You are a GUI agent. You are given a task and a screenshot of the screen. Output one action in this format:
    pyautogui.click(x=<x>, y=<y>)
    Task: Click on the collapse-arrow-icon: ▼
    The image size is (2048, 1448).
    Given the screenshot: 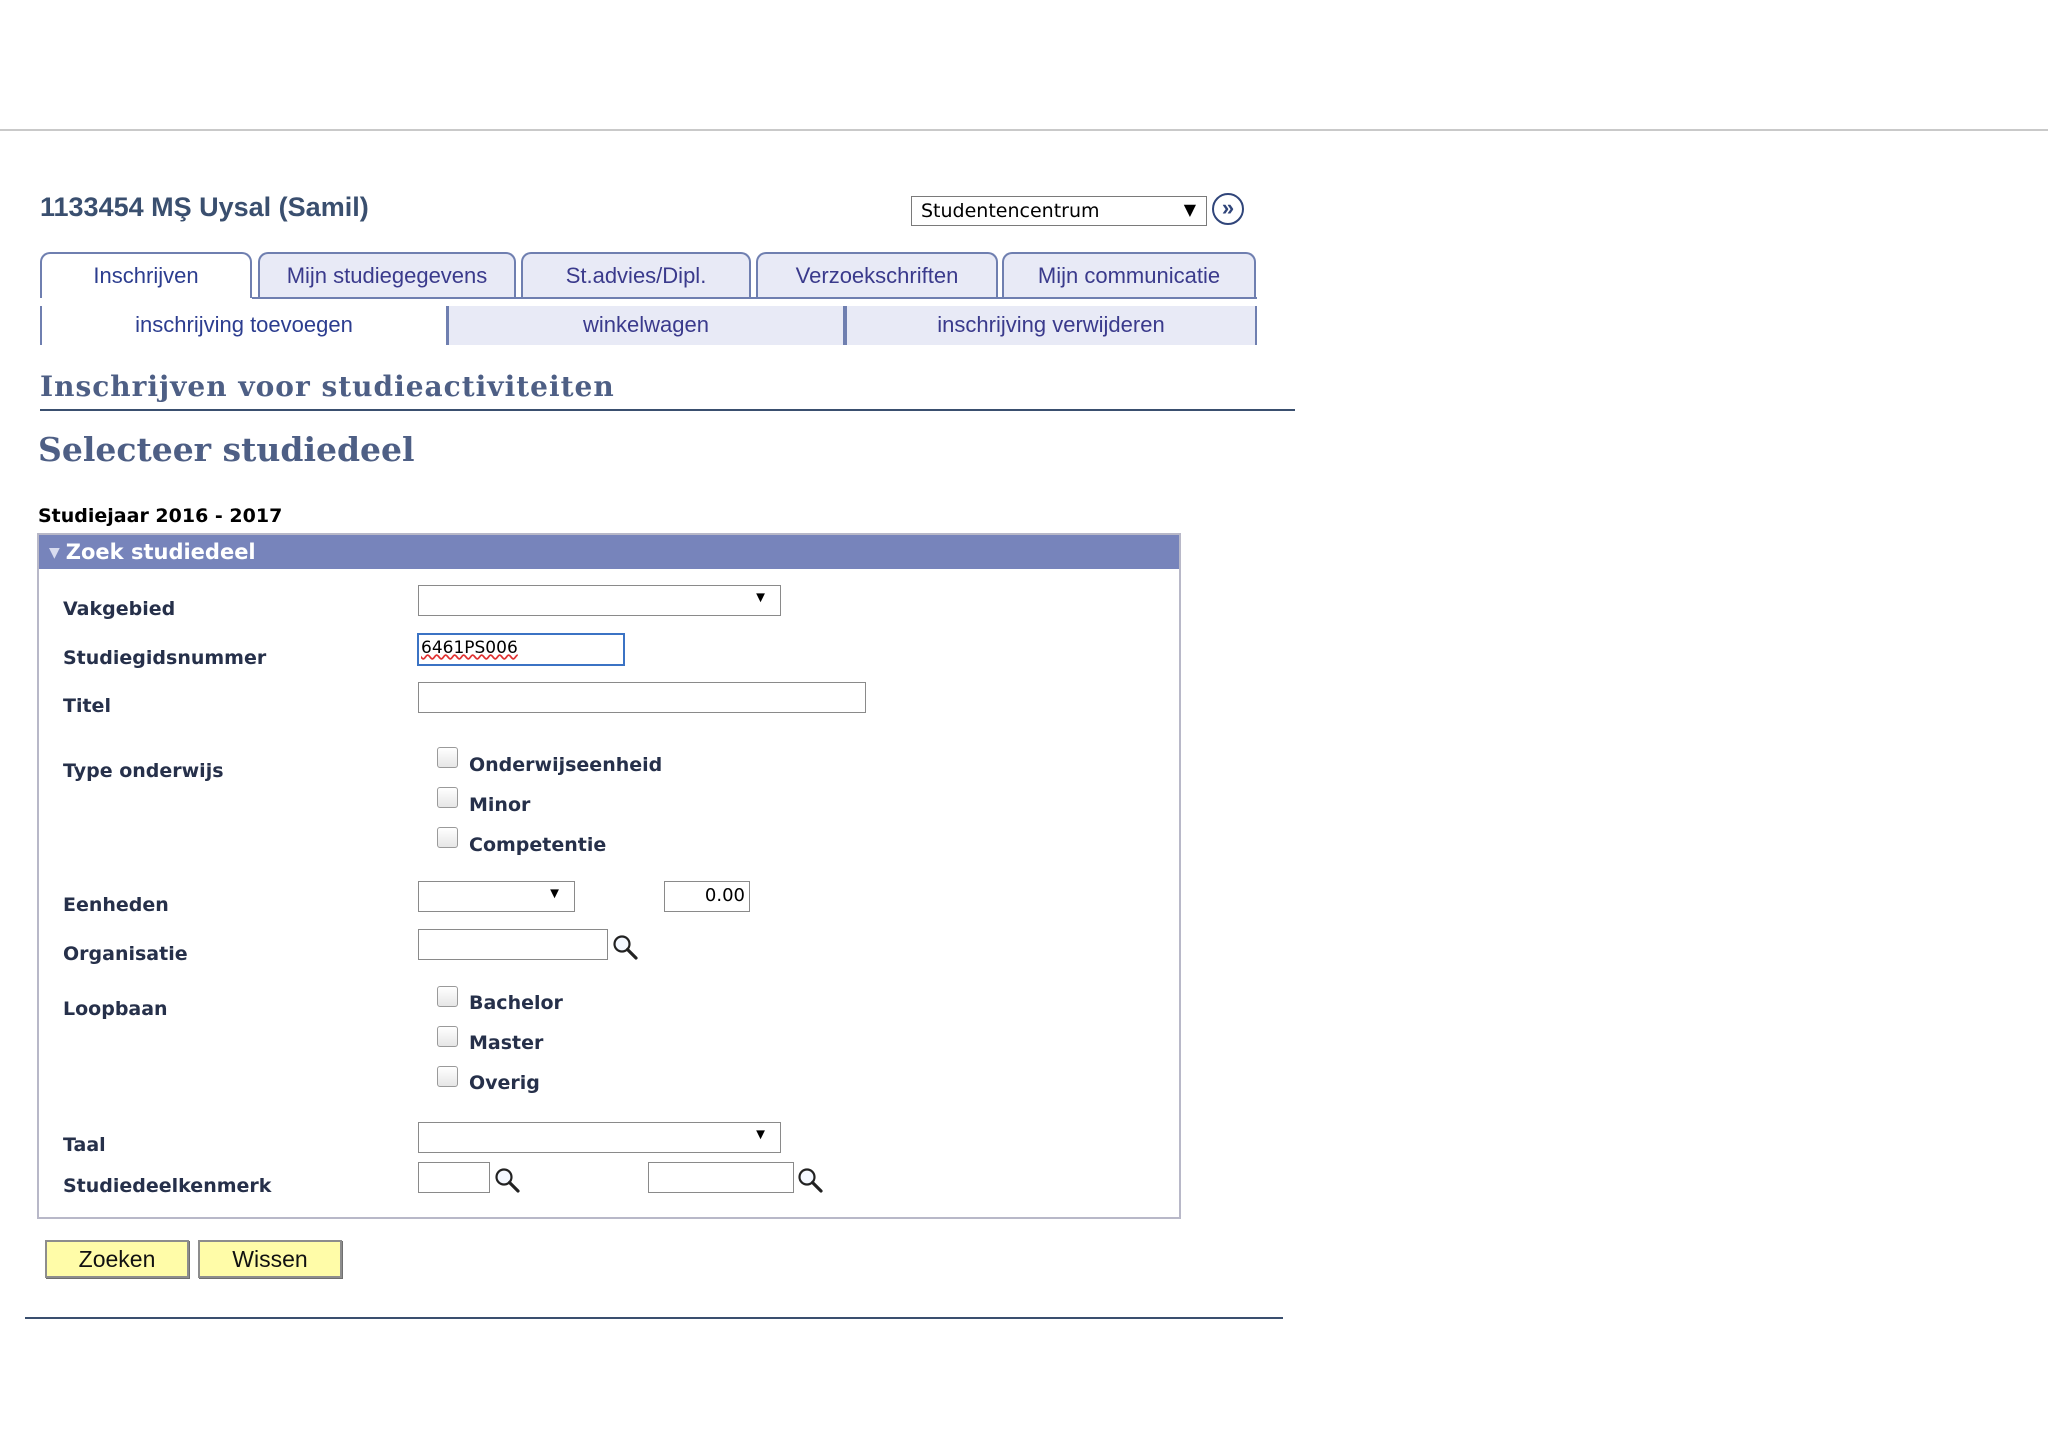 What is the action you would take?
    pyautogui.click(x=54, y=553)
    